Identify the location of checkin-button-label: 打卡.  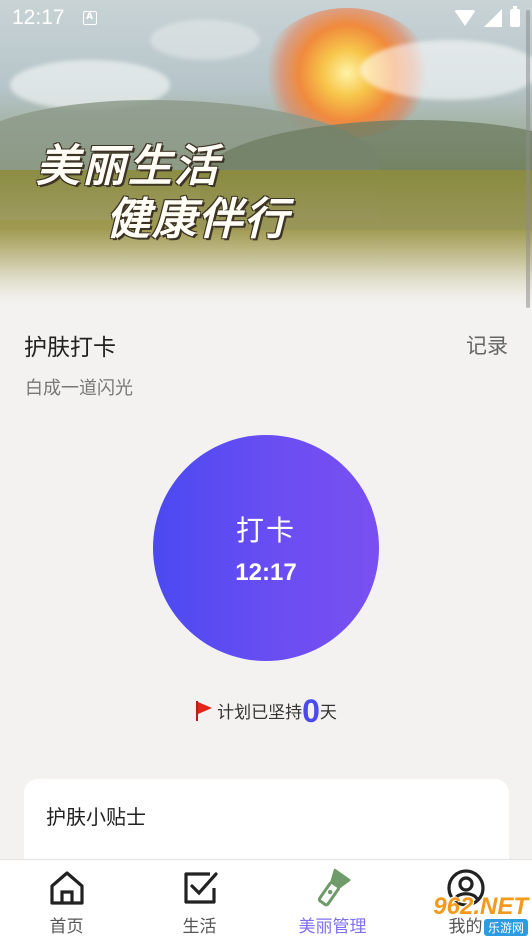
(265, 530).